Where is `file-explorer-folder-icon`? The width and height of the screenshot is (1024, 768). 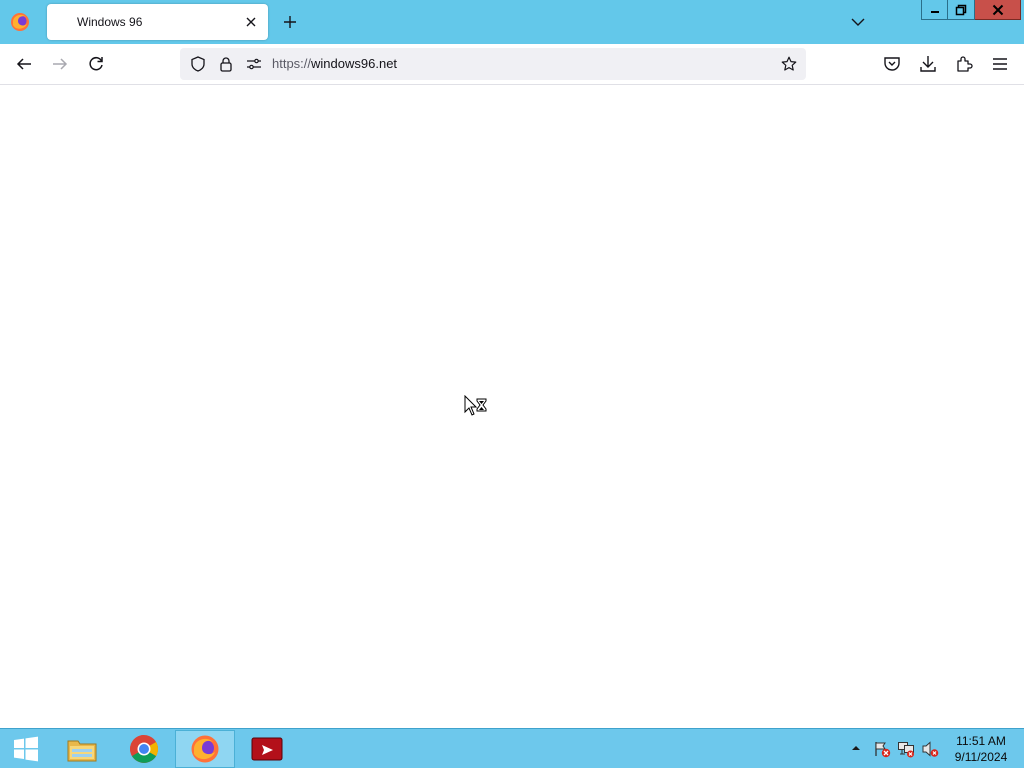
file-explorer-folder-icon is located at coordinates (82, 749).